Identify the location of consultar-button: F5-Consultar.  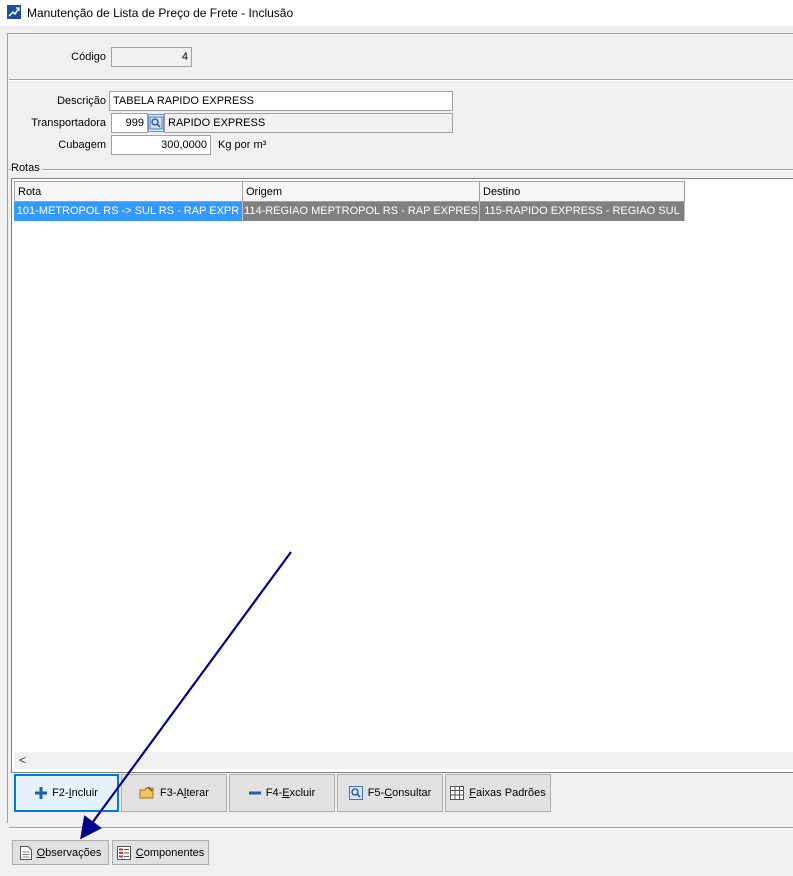
(390, 793).